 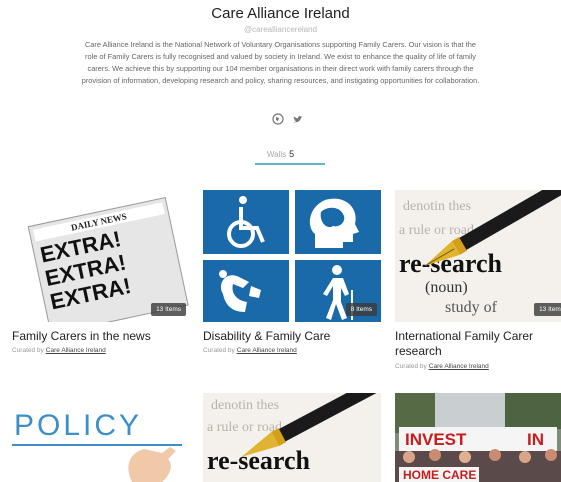 I want to click on social-links, so click(x=291, y=119).